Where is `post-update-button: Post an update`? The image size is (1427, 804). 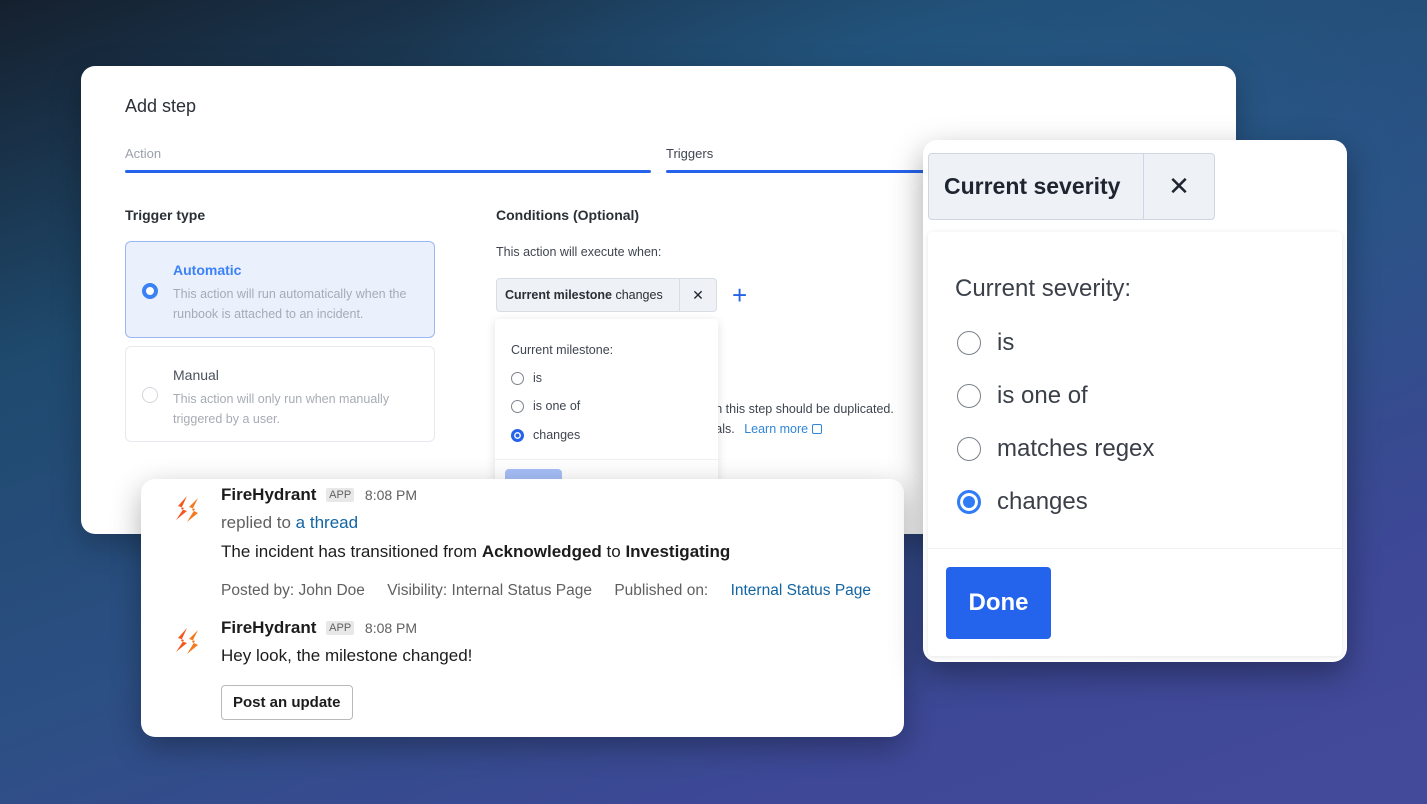 post-update-button: Post an update is located at coordinates (287, 702).